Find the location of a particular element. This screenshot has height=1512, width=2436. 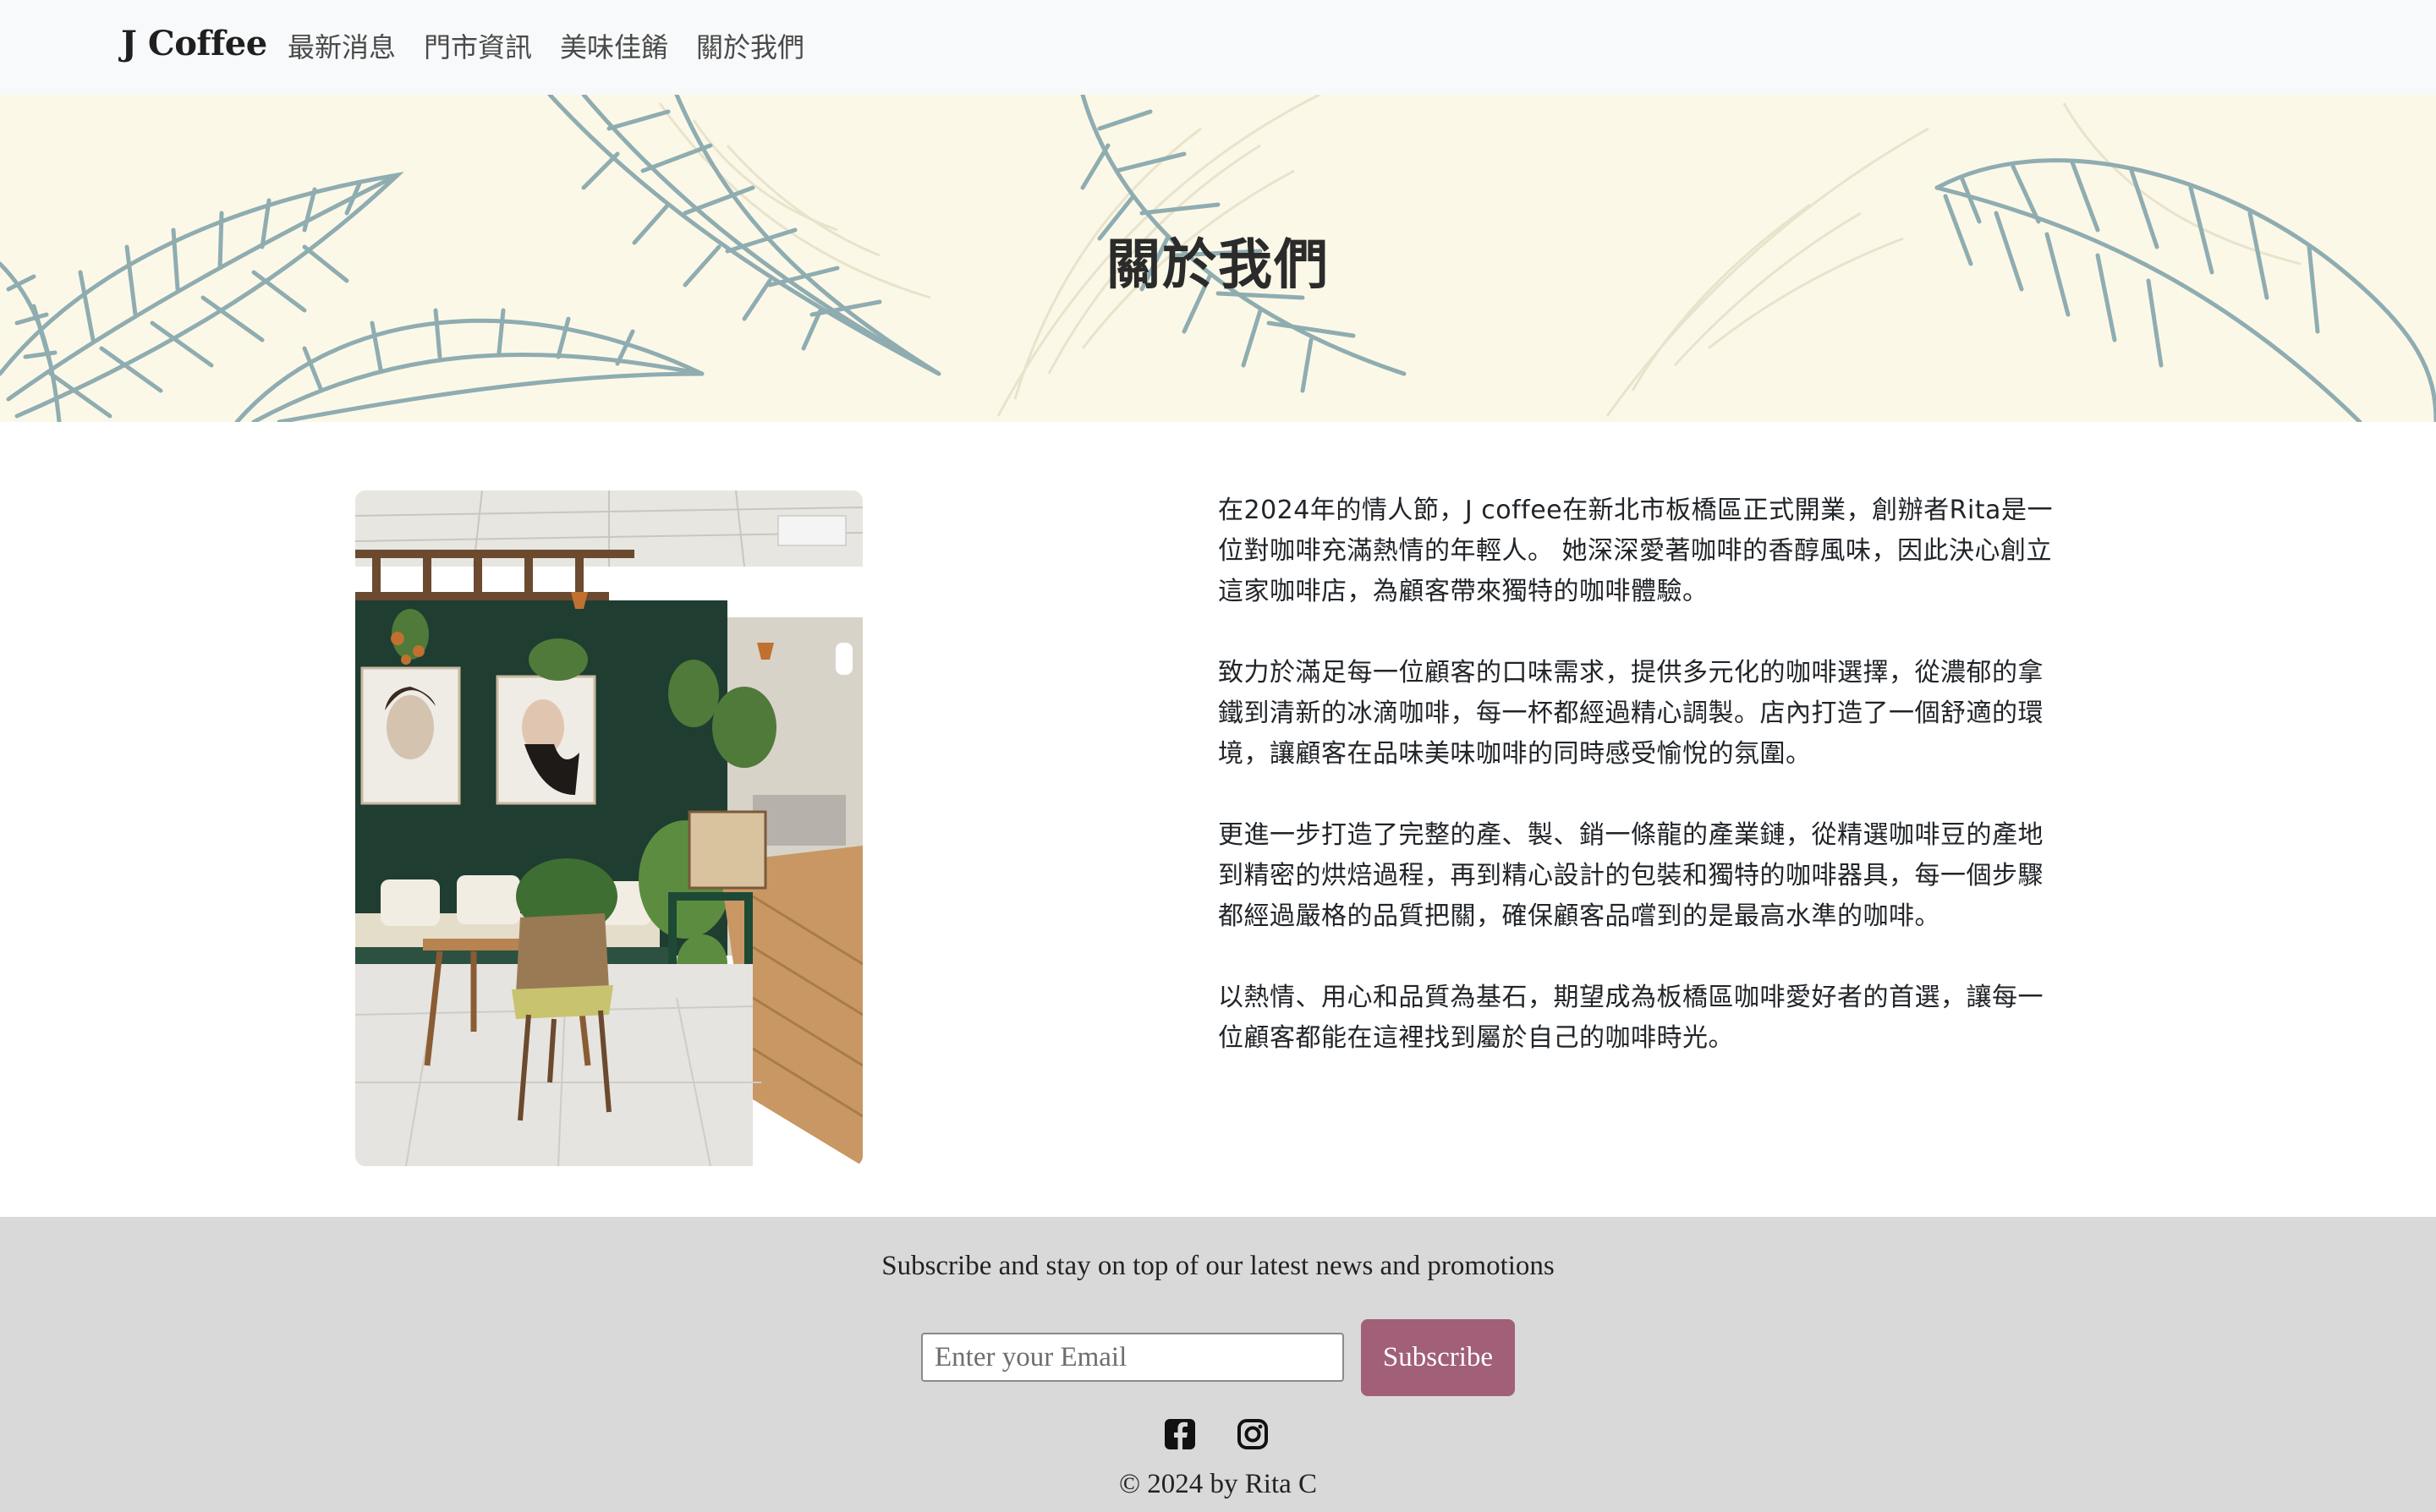

page-title: 關於我們 is located at coordinates (1218, 265).